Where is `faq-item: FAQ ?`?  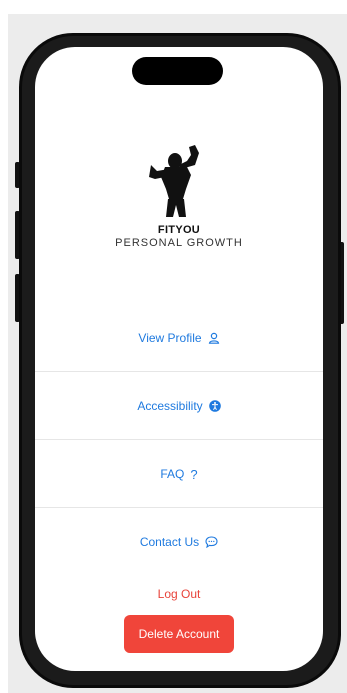 faq-item: FAQ ? is located at coordinates (179, 474).